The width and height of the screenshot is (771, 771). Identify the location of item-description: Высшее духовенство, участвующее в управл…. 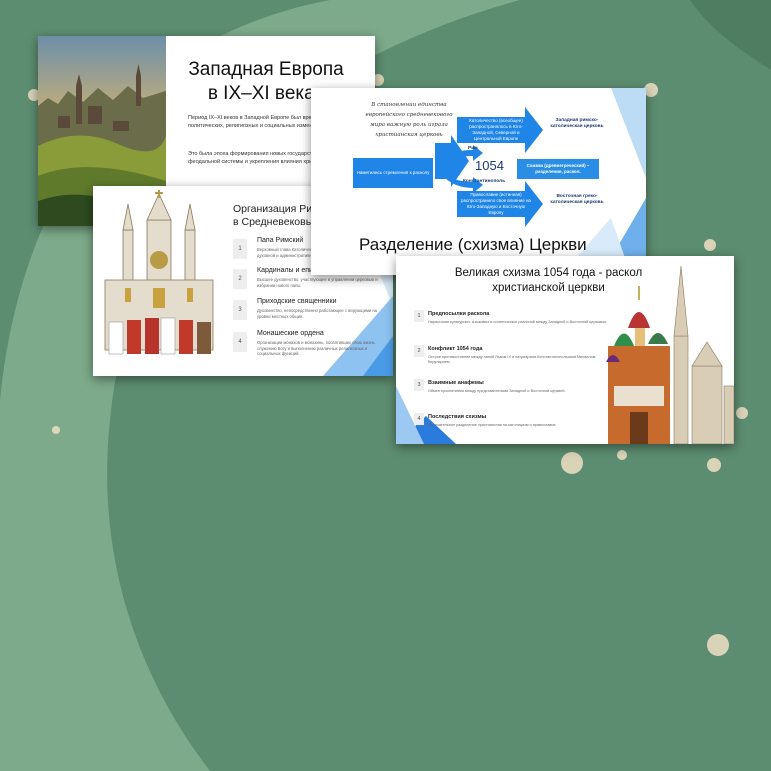
(317, 282).